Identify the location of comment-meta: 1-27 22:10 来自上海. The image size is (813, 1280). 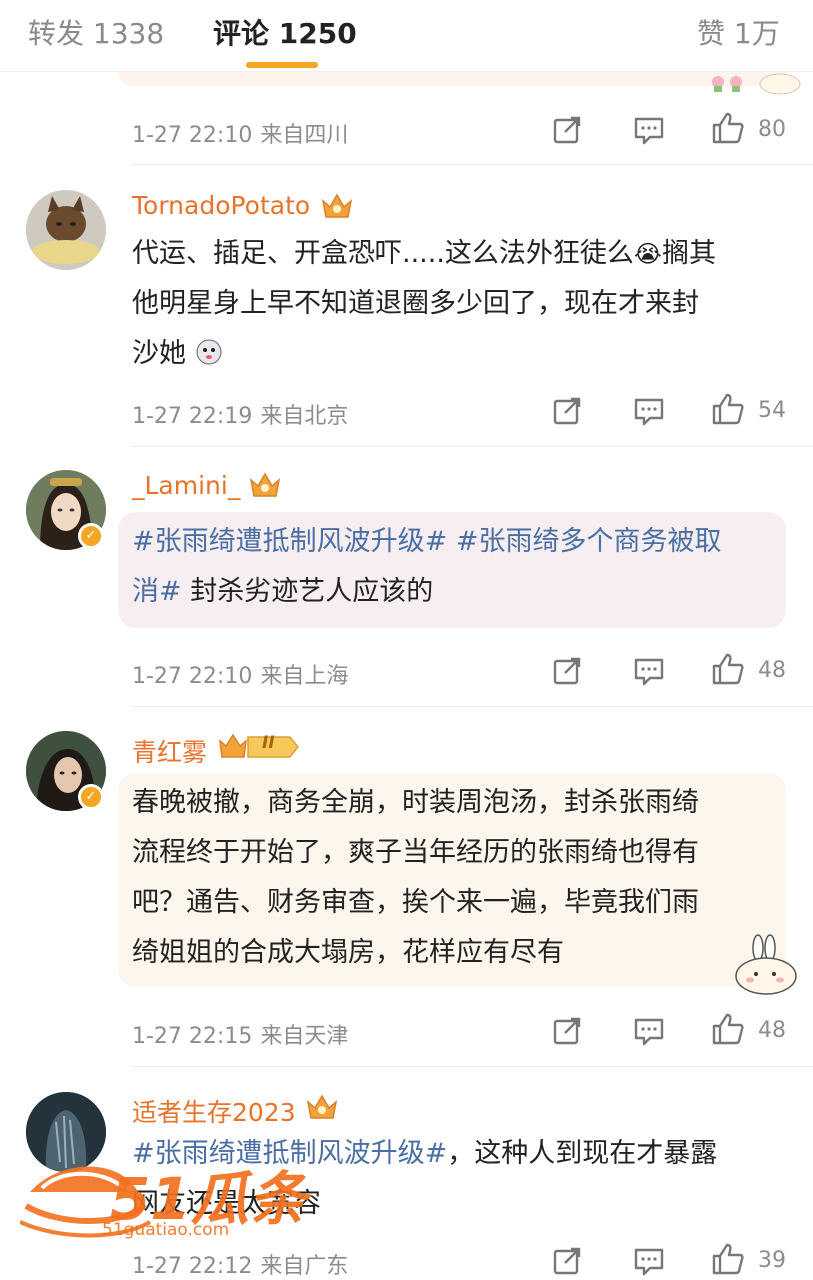
(240, 674).